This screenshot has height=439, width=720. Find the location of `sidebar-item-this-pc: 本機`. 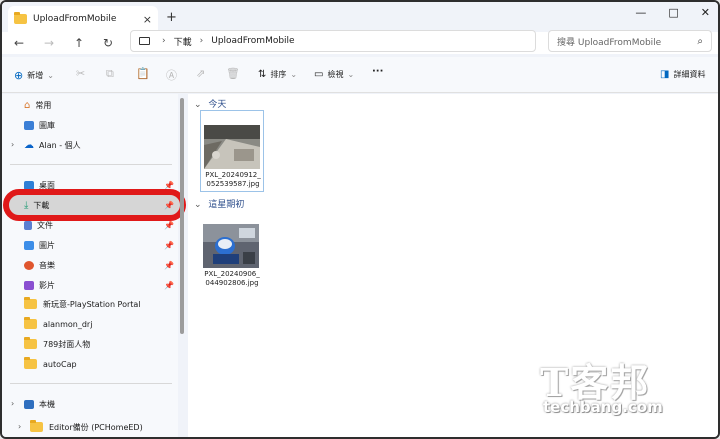

sidebar-item-this-pc: 本機 is located at coordinates (100, 404).